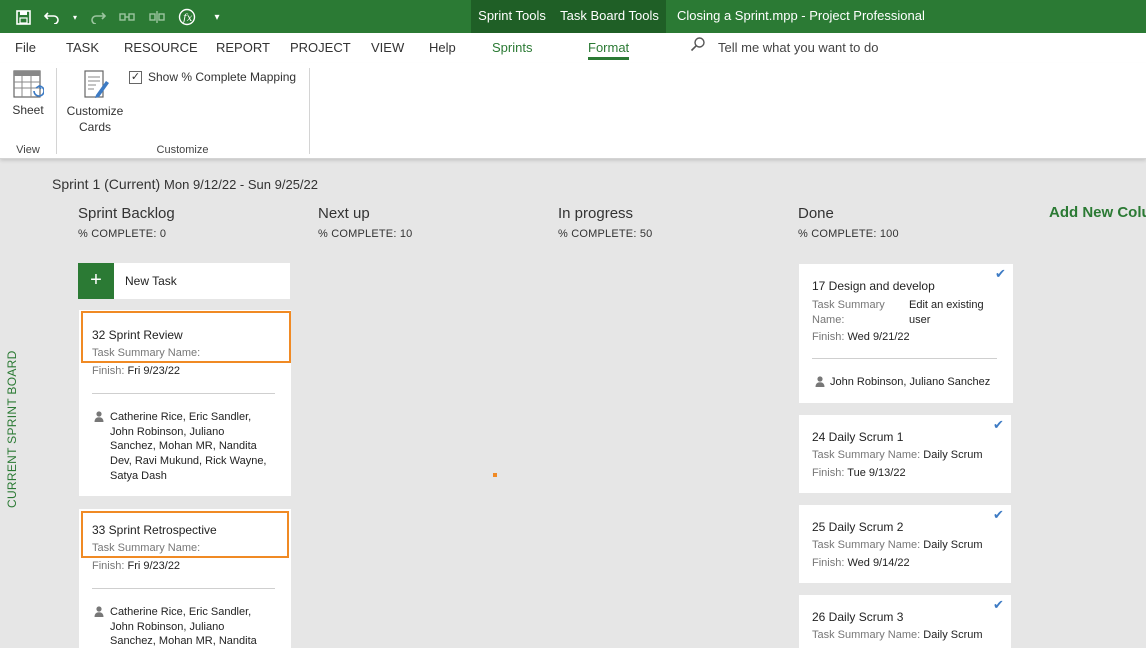 The height and width of the screenshot is (648, 1146). I want to click on tab-format: Format, so click(609, 48).